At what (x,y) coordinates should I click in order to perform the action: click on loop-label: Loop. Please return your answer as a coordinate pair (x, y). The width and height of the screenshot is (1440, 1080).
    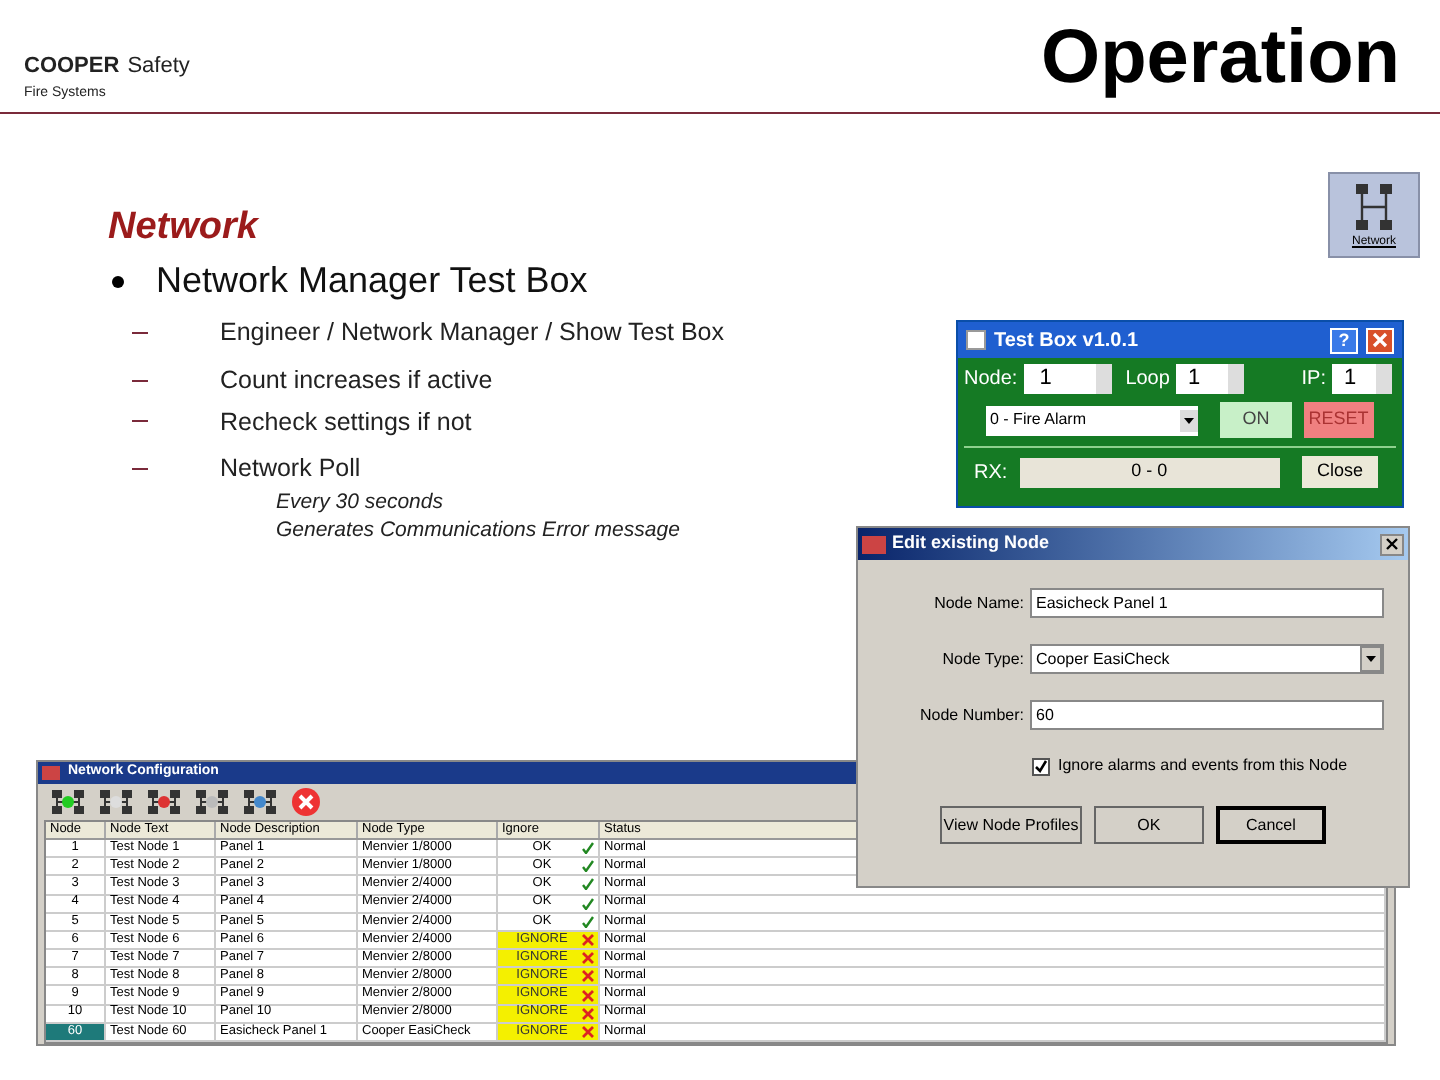
    Looking at the image, I should click on (1147, 380).